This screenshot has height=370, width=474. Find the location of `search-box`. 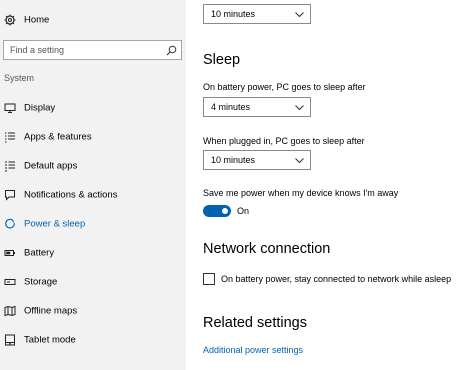

search-box is located at coordinates (92, 50).